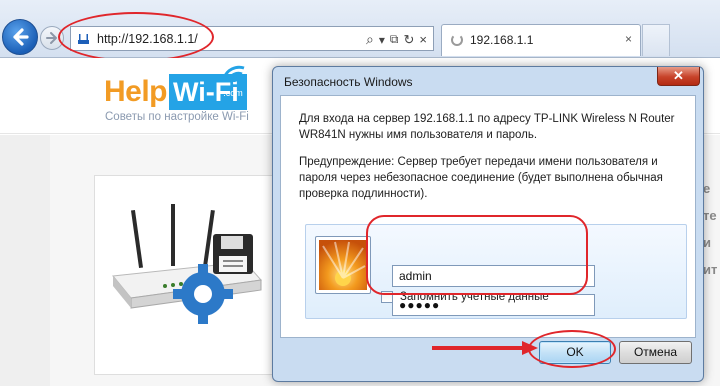  What do you see at coordinates (457, 40) in the screenshot?
I see `loading-spinner-icon` at bounding box center [457, 40].